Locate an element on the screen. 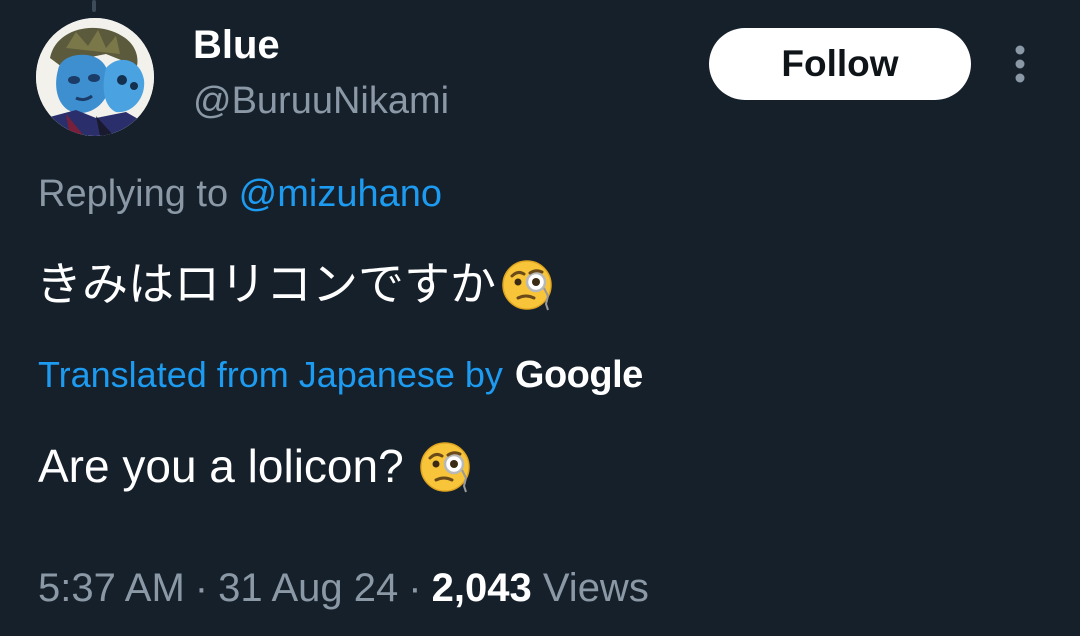  tweet-metadata: 5:37 AM · 31 Aug 24 · 2,043 Views is located at coordinates (343, 588).